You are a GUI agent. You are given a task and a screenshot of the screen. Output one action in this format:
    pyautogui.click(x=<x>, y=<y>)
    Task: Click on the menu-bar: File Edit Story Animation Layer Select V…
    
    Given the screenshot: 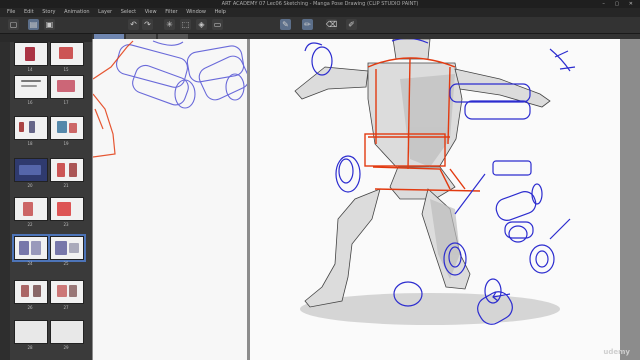 What is the action you would take?
    pyautogui.click(x=320, y=12)
    